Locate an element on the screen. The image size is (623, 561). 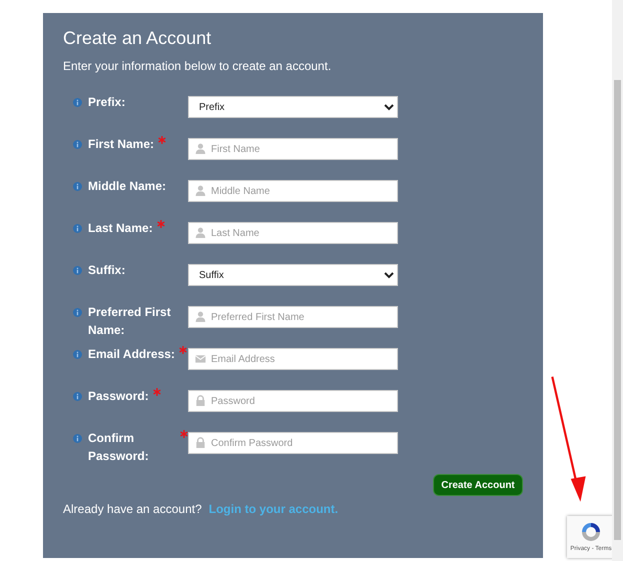
dropdown-field: Prefix is located at coordinates (293, 107).